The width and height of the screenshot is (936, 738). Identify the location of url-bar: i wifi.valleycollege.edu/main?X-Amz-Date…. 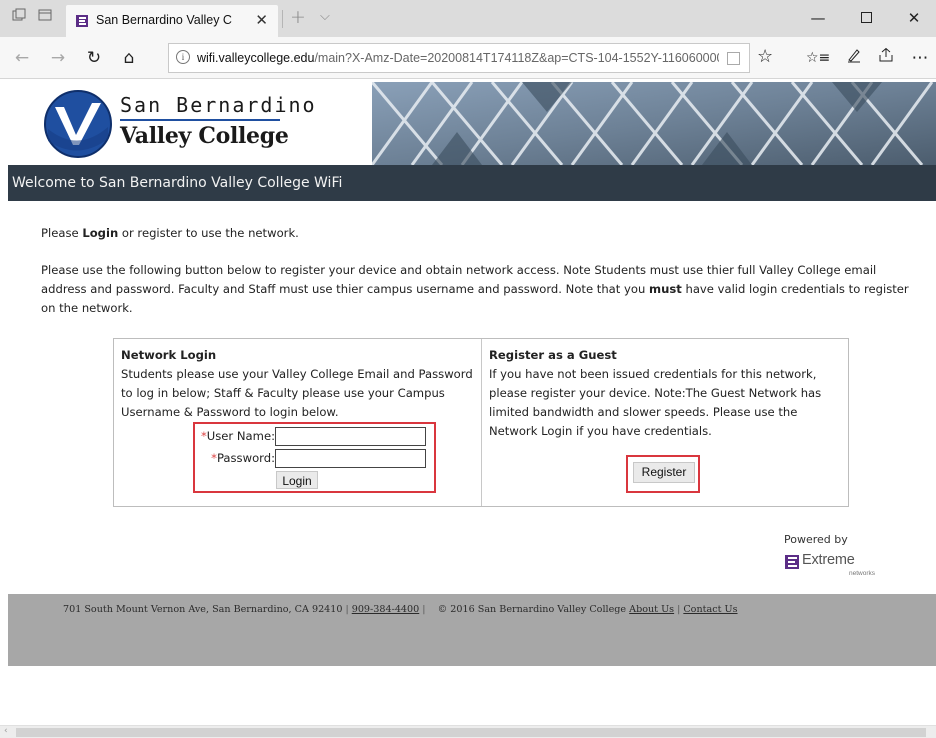
(459, 58).